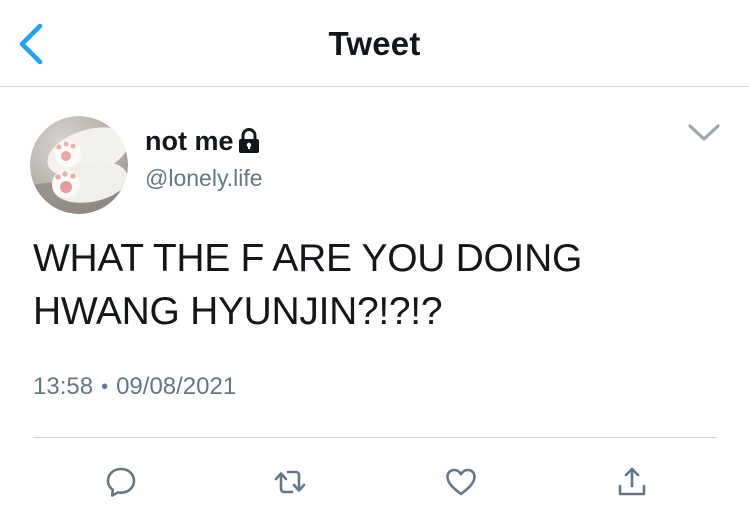 Image resolution: width=749 pixels, height=523 pixels. I want to click on author-name-row: not me, so click(203, 141).